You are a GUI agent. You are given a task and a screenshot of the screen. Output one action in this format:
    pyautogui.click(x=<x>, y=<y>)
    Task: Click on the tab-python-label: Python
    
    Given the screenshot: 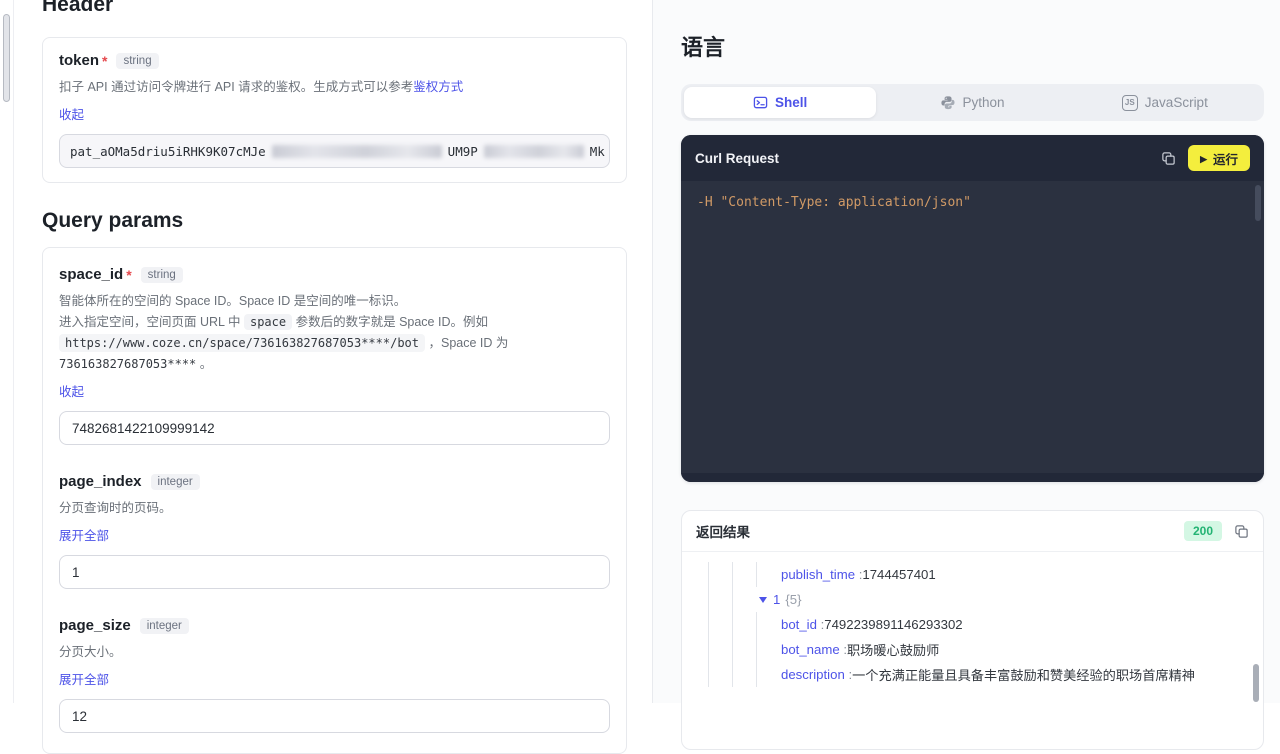 What is the action you would take?
    pyautogui.click(x=983, y=102)
    